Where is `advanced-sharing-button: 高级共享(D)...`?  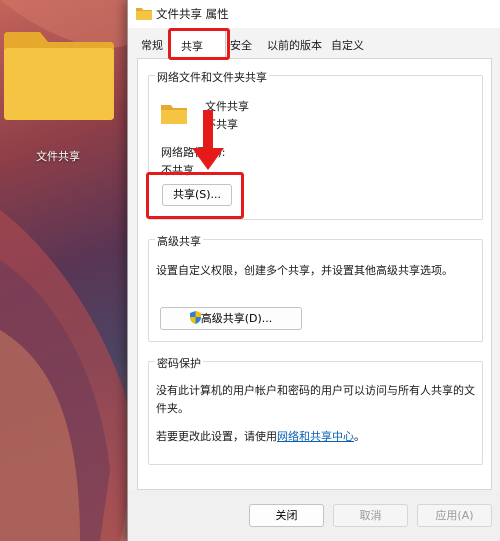
advanced-sharing-button: 高级共享(D)... is located at coordinates (231, 318).